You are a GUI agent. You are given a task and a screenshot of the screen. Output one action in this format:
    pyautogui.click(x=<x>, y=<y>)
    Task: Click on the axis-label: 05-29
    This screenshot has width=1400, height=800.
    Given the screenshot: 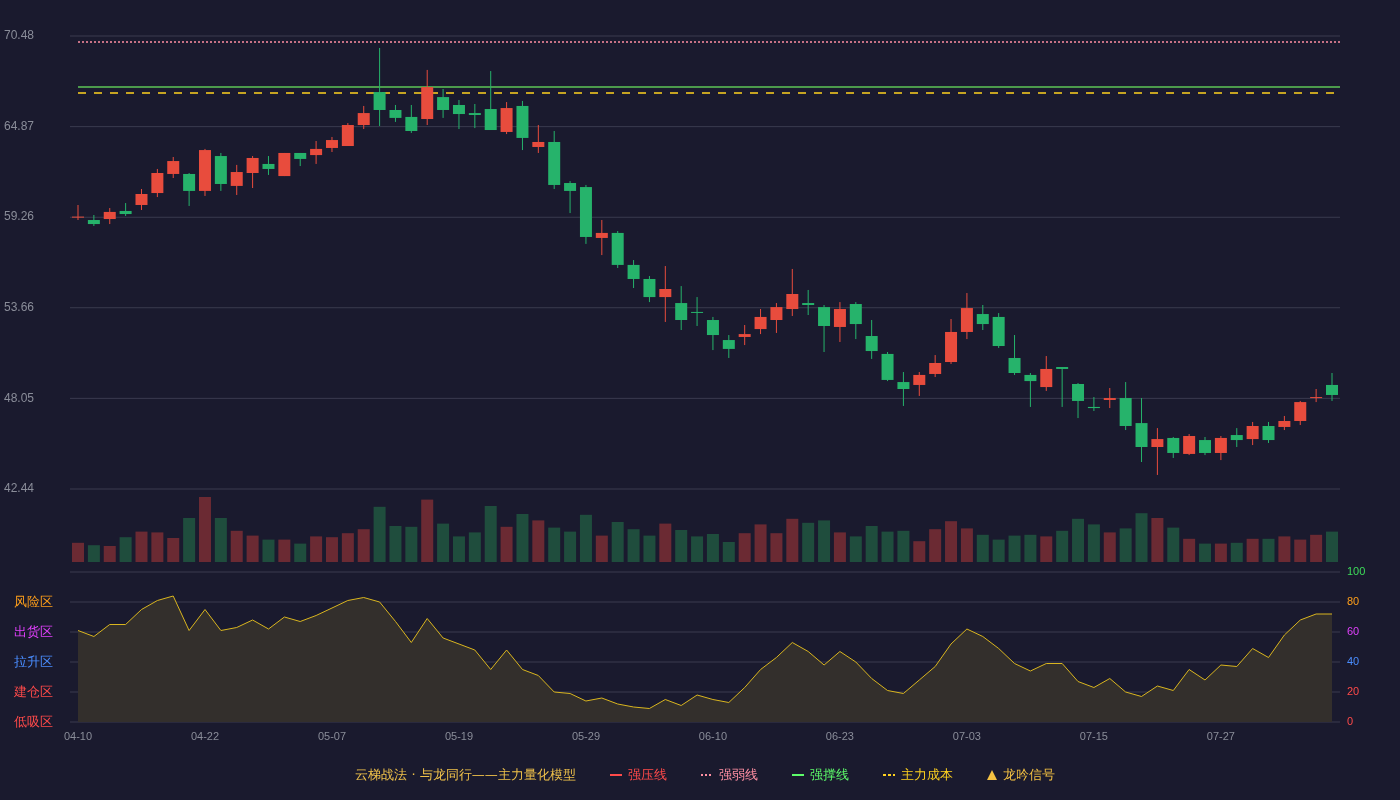 What is the action you would take?
    pyautogui.click(x=585, y=736)
    